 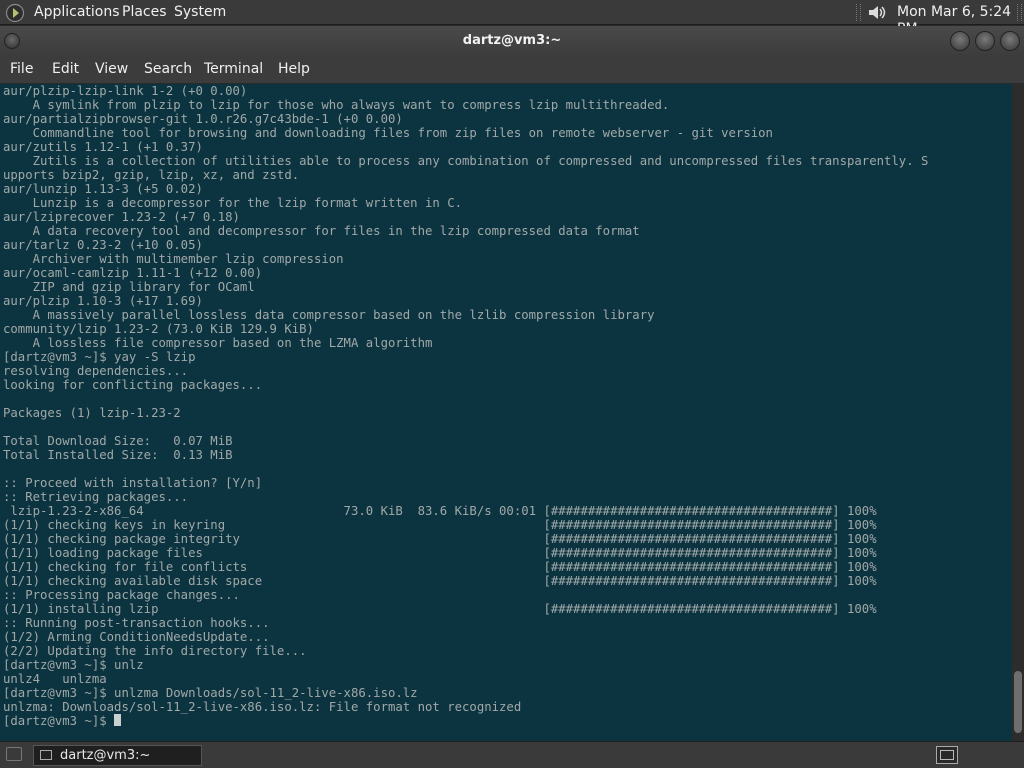 What do you see at coordinates (105, 755) in the screenshot?
I see `taskbar-window-label: dartz@vm3:~` at bounding box center [105, 755].